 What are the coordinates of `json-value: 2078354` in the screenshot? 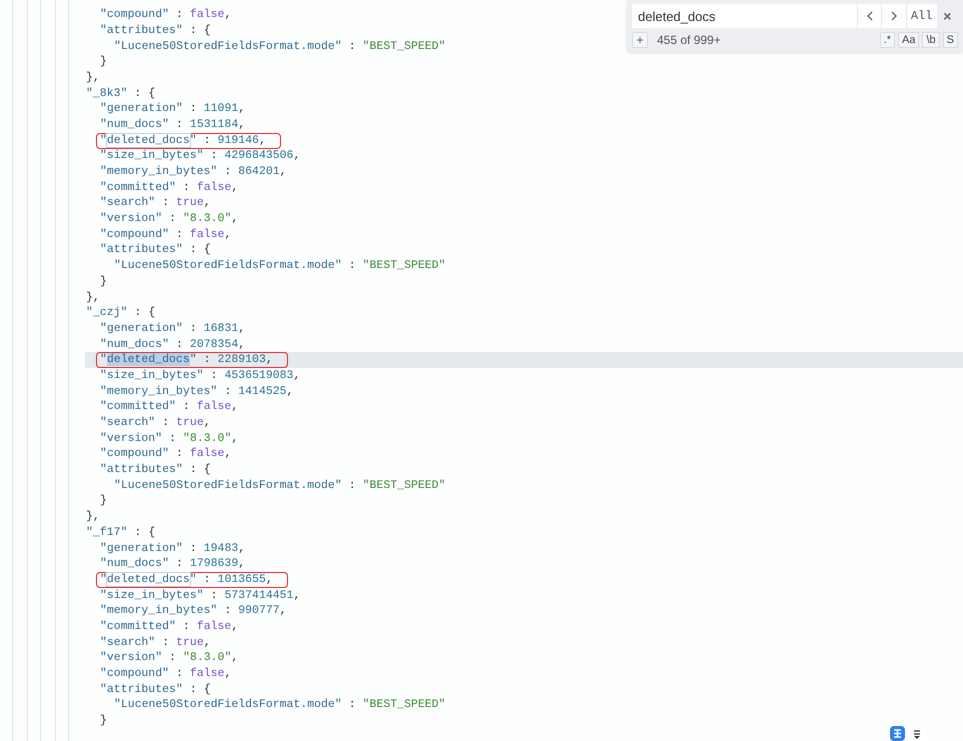 It's located at (214, 344).